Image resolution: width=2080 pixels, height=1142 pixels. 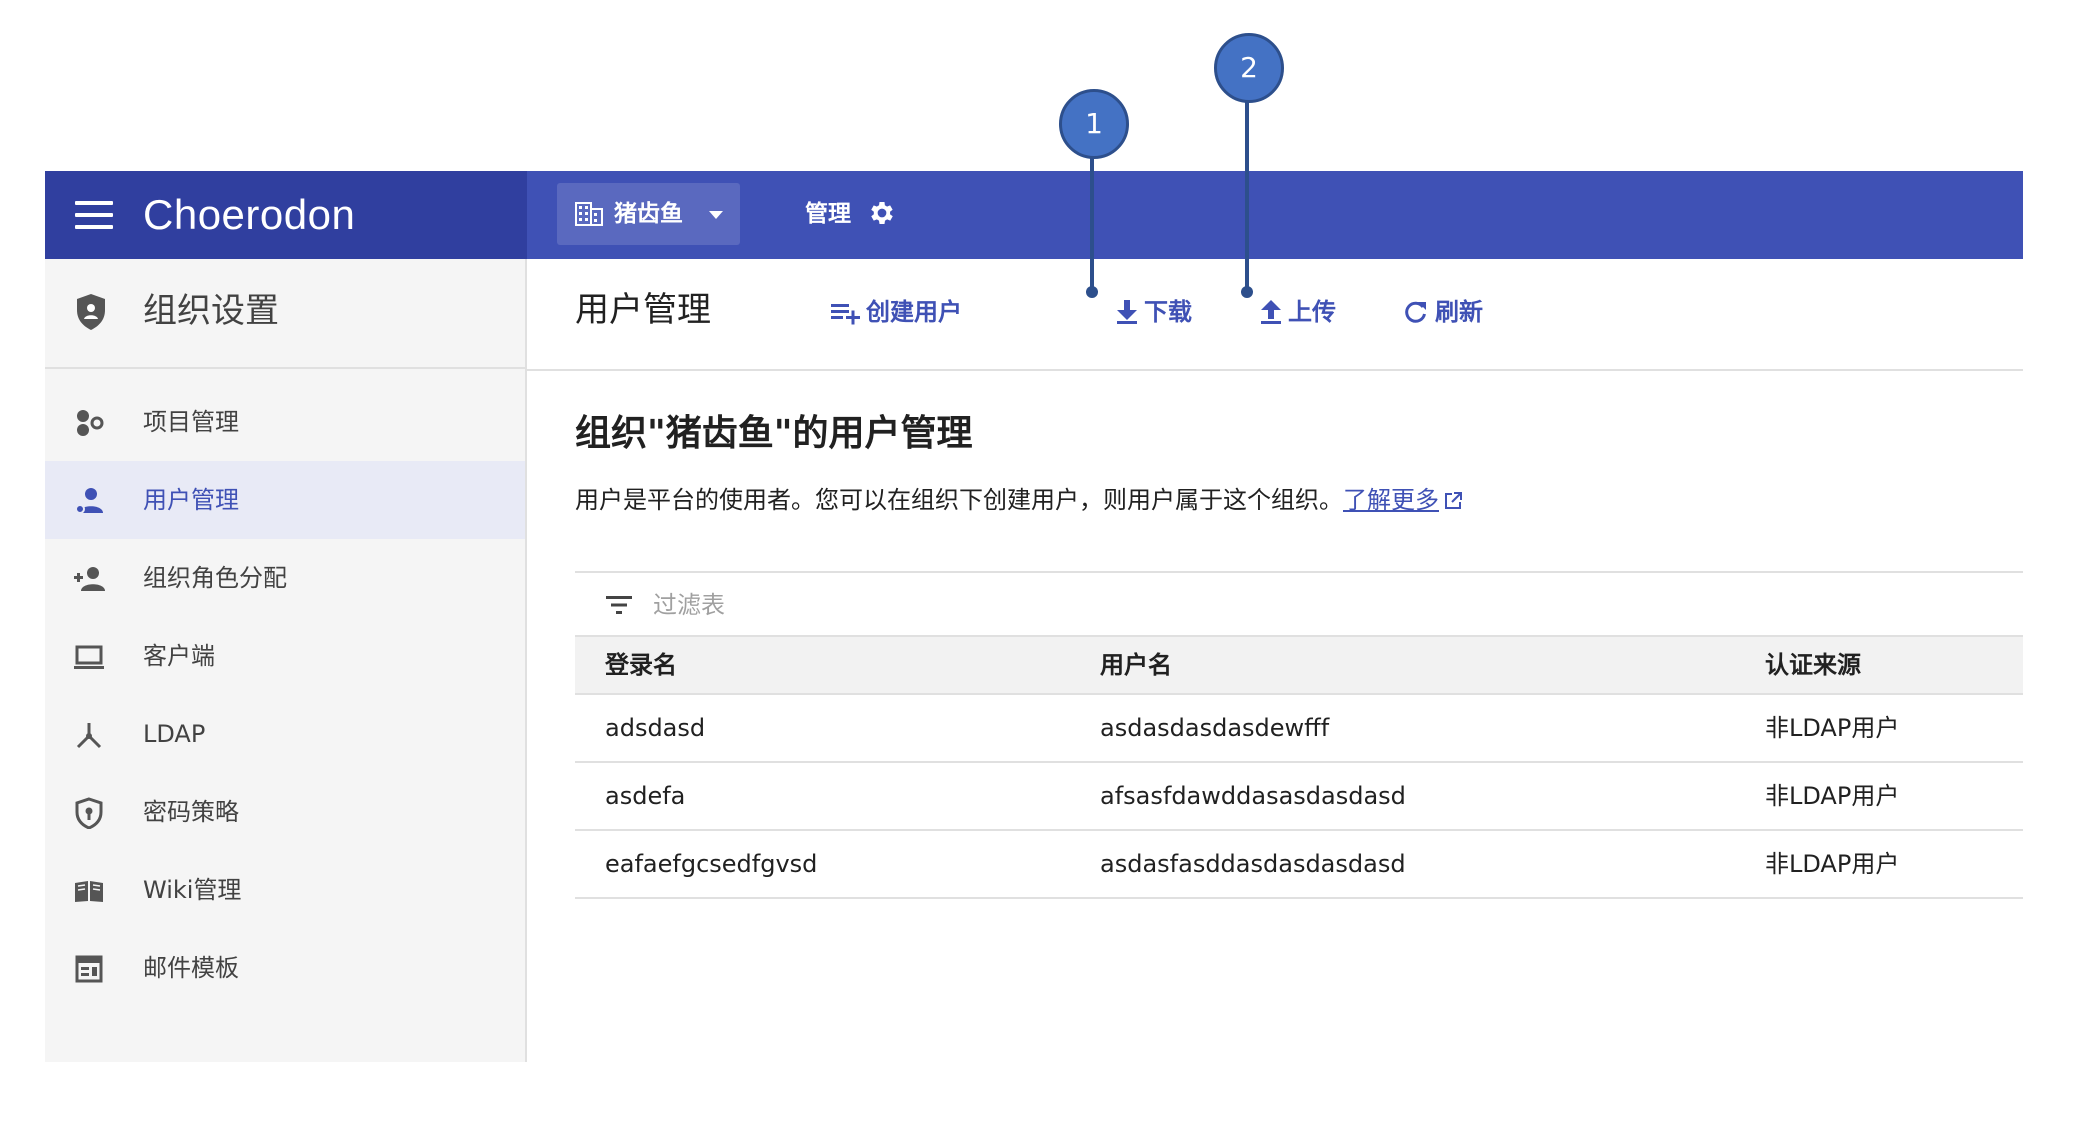 I want to click on column-header-username: 用户名, so click(x=1136, y=665).